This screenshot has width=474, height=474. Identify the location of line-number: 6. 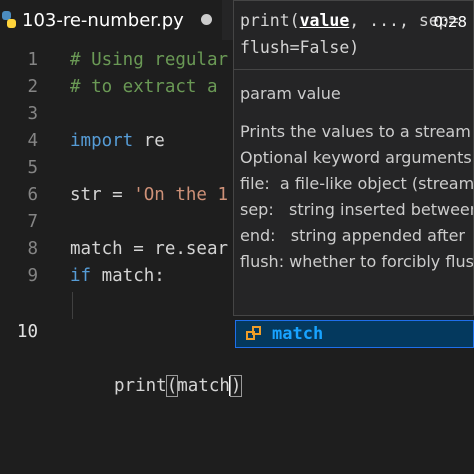
(32, 195).